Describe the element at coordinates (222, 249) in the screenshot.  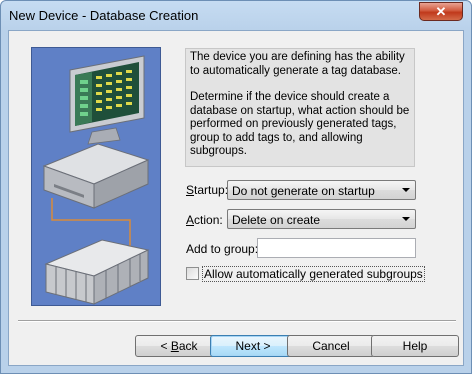
I see `add-to-group-label: Add to group:` at that location.